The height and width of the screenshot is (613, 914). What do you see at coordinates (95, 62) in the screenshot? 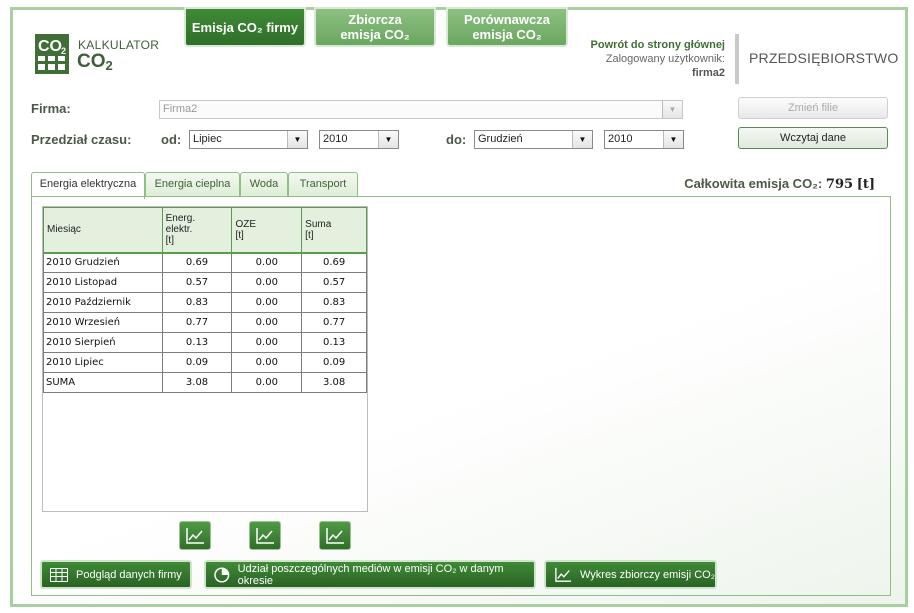
I see `logo-subtitle: CO2` at bounding box center [95, 62].